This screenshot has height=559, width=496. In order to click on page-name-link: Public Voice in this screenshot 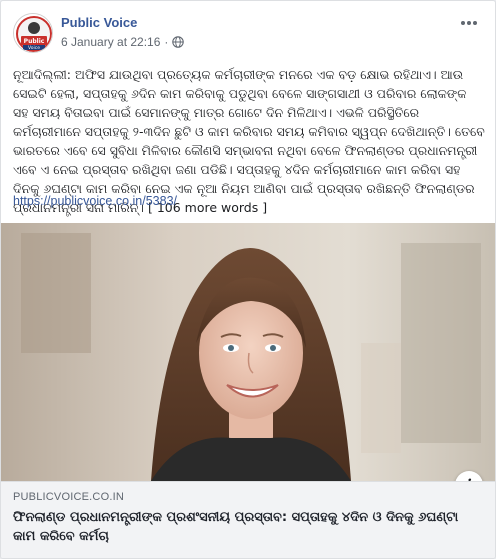, I will do `click(99, 22)`.